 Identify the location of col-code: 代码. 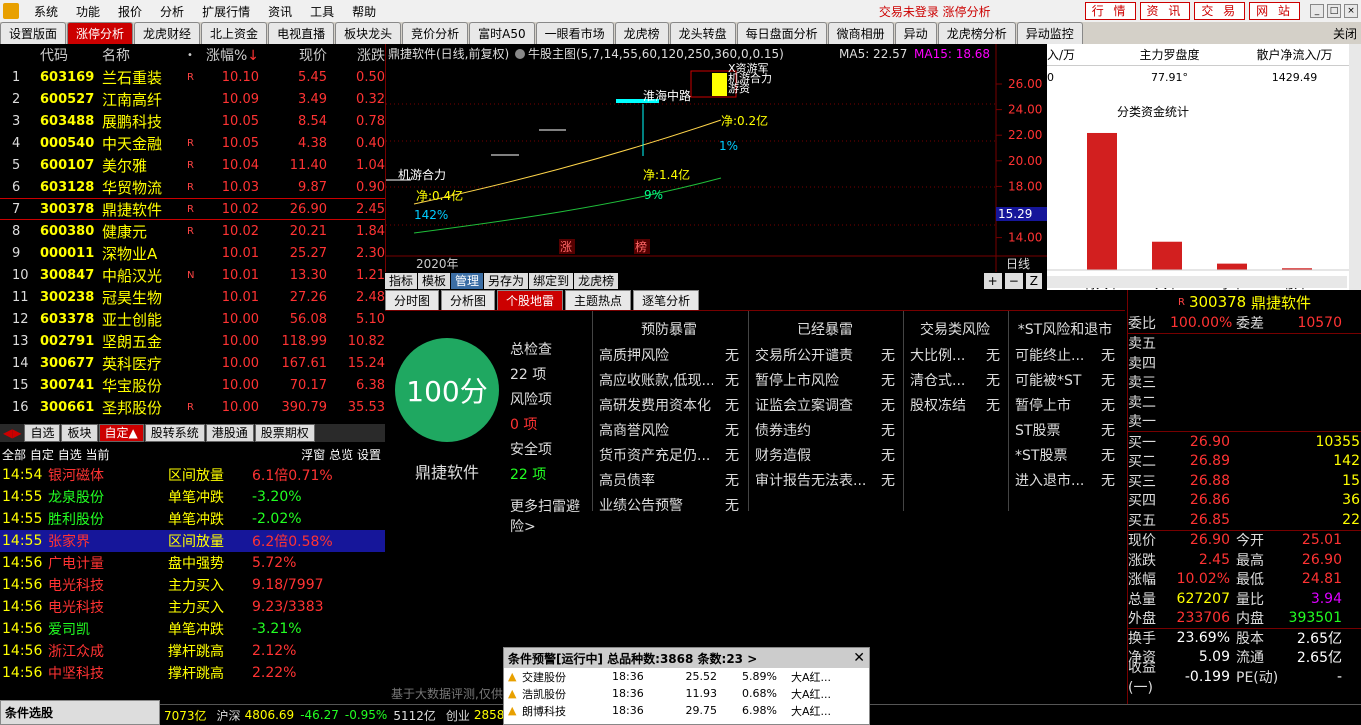
(71, 55).